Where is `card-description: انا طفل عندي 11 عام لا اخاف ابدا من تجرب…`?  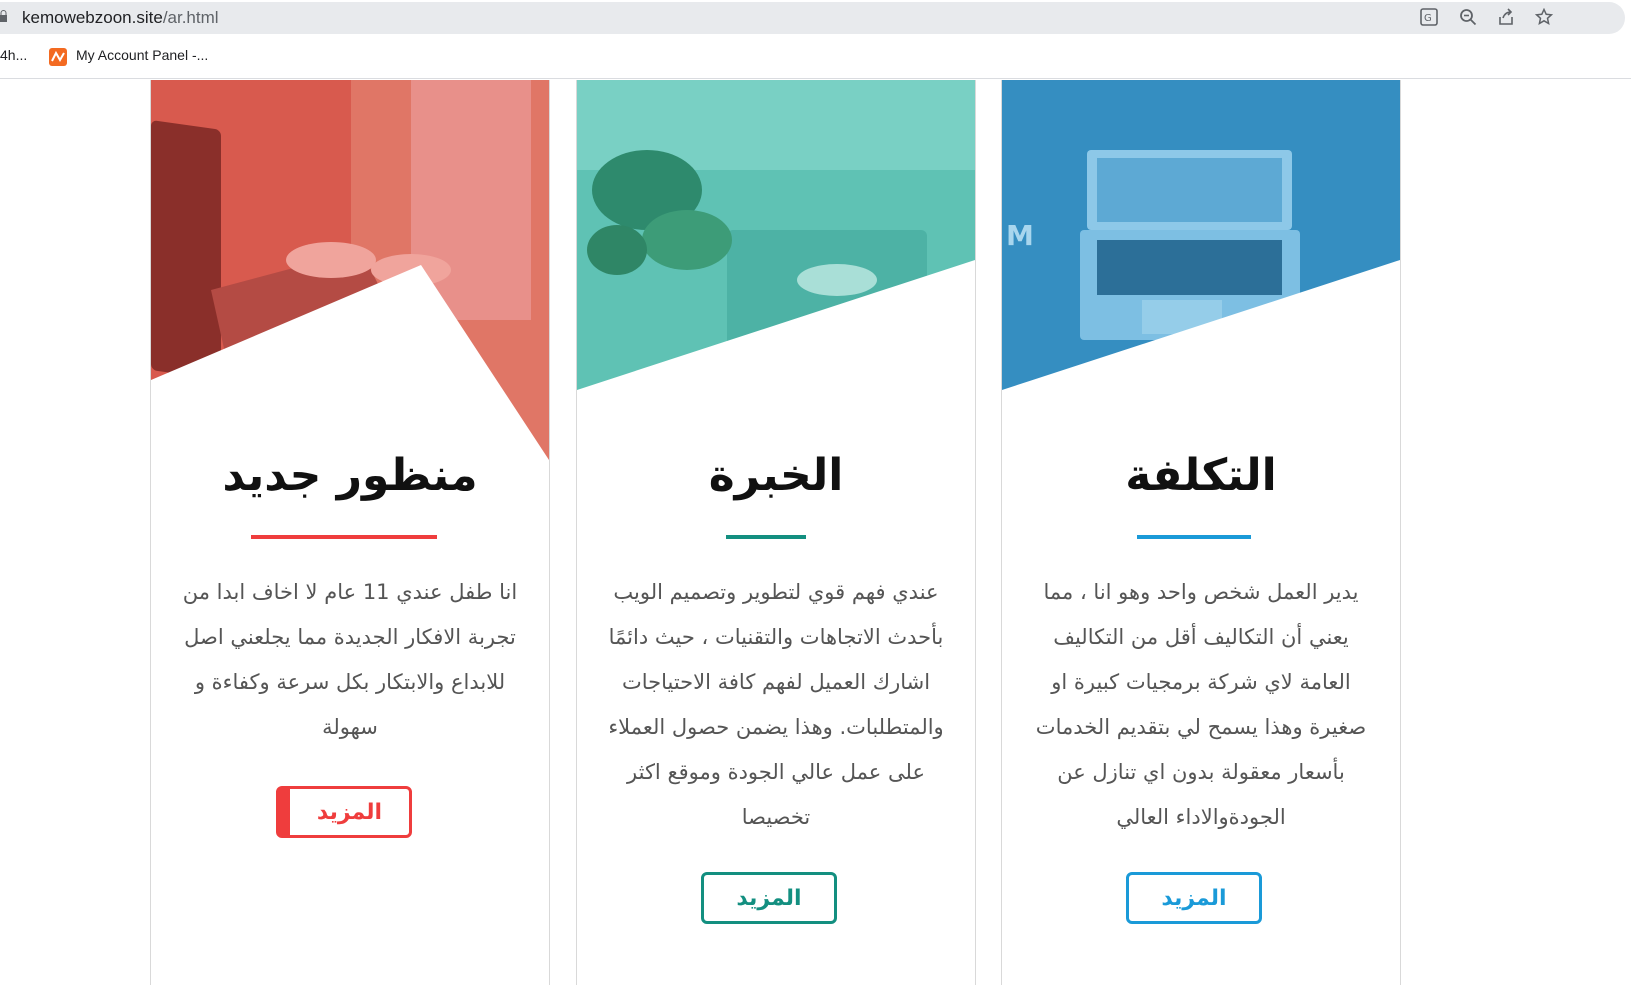 card-description: انا طفل عندي 11 عام لا اخاف ابدا من تجرب… is located at coordinates (350, 659).